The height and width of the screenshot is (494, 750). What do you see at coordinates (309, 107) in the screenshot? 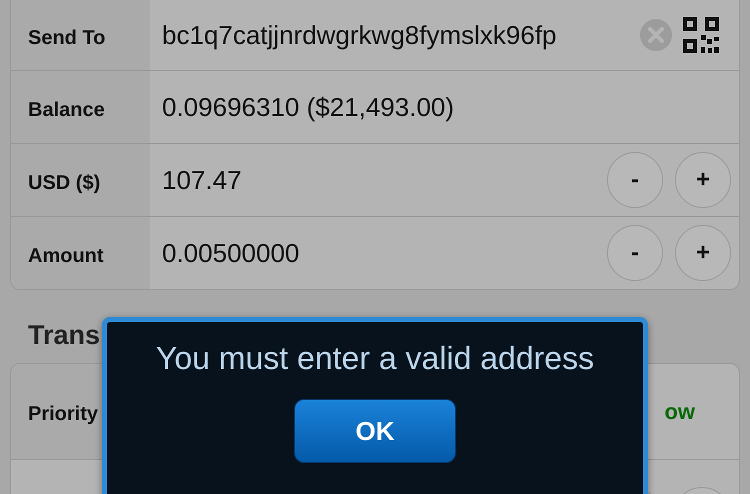
I see `balance-value: 0.09696310 ($21,493.00)` at bounding box center [309, 107].